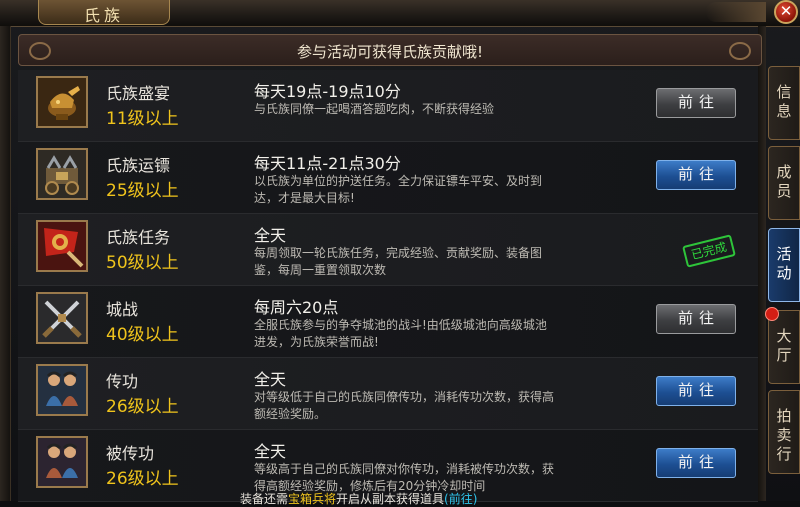 The image size is (800, 507). I want to click on tab-char: 员, so click(784, 191).